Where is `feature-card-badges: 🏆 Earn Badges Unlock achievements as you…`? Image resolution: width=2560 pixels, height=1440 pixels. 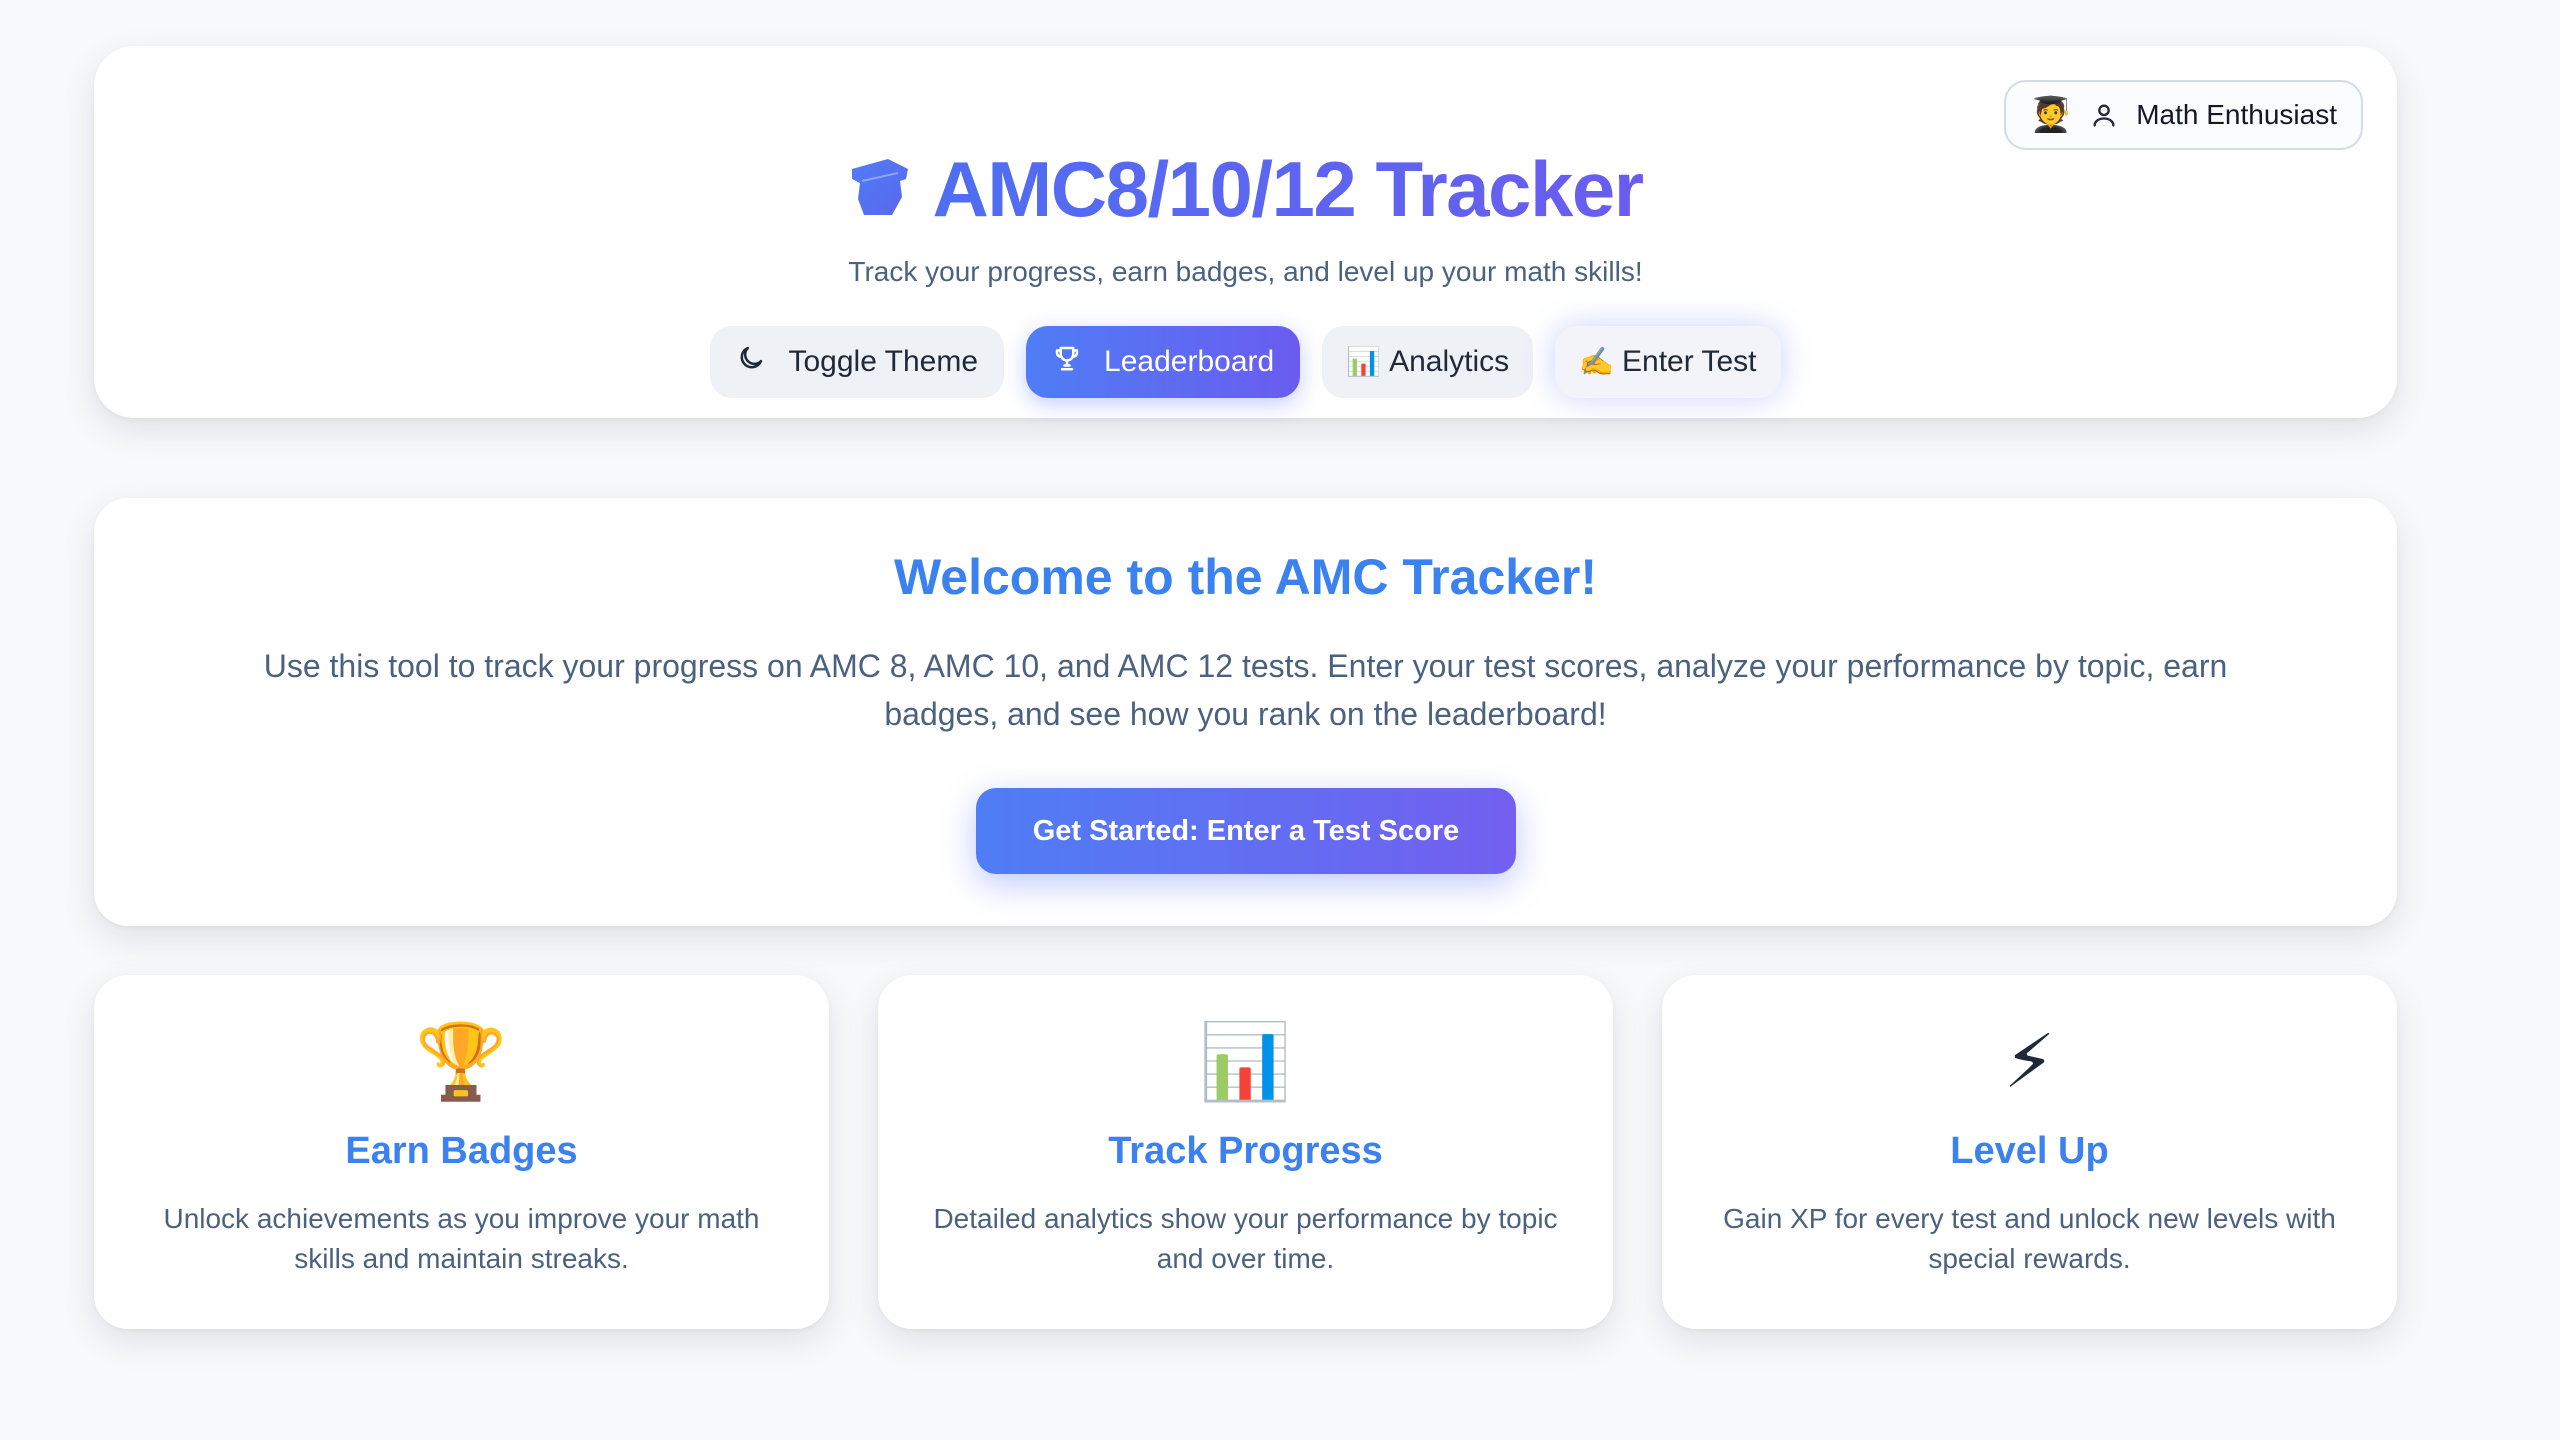 feature-card-badges: 🏆 Earn Badges Unlock achievements as you… is located at coordinates (461, 1152).